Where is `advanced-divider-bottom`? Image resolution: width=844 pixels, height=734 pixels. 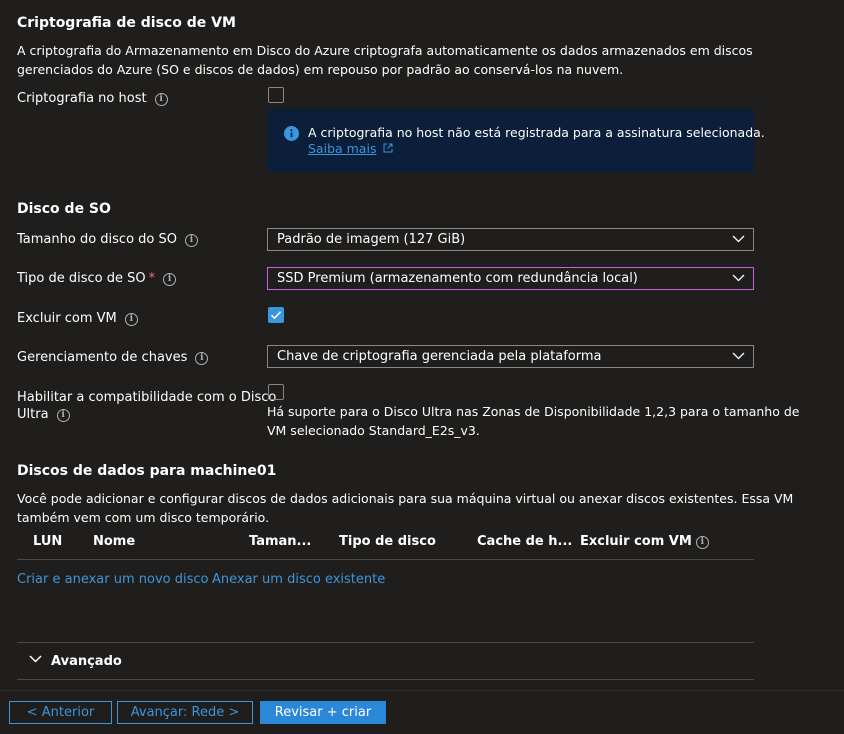 advanced-divider-bottom is located at coordinates (385, 679).